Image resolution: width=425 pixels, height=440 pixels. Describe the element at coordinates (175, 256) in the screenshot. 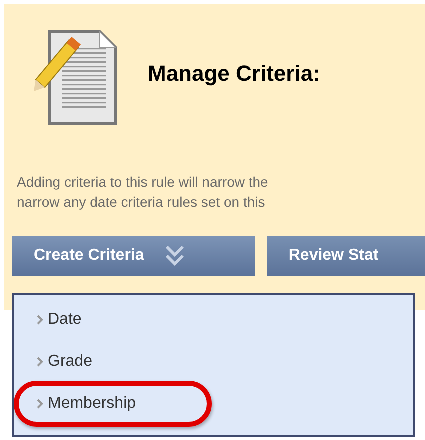

I see `double-chevron-down-icon` at that location.